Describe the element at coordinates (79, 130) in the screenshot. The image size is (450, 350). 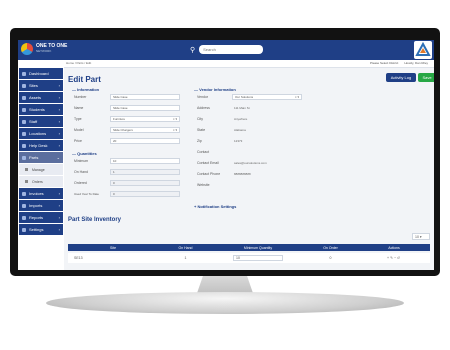
I see `model-label: Model` at that location.